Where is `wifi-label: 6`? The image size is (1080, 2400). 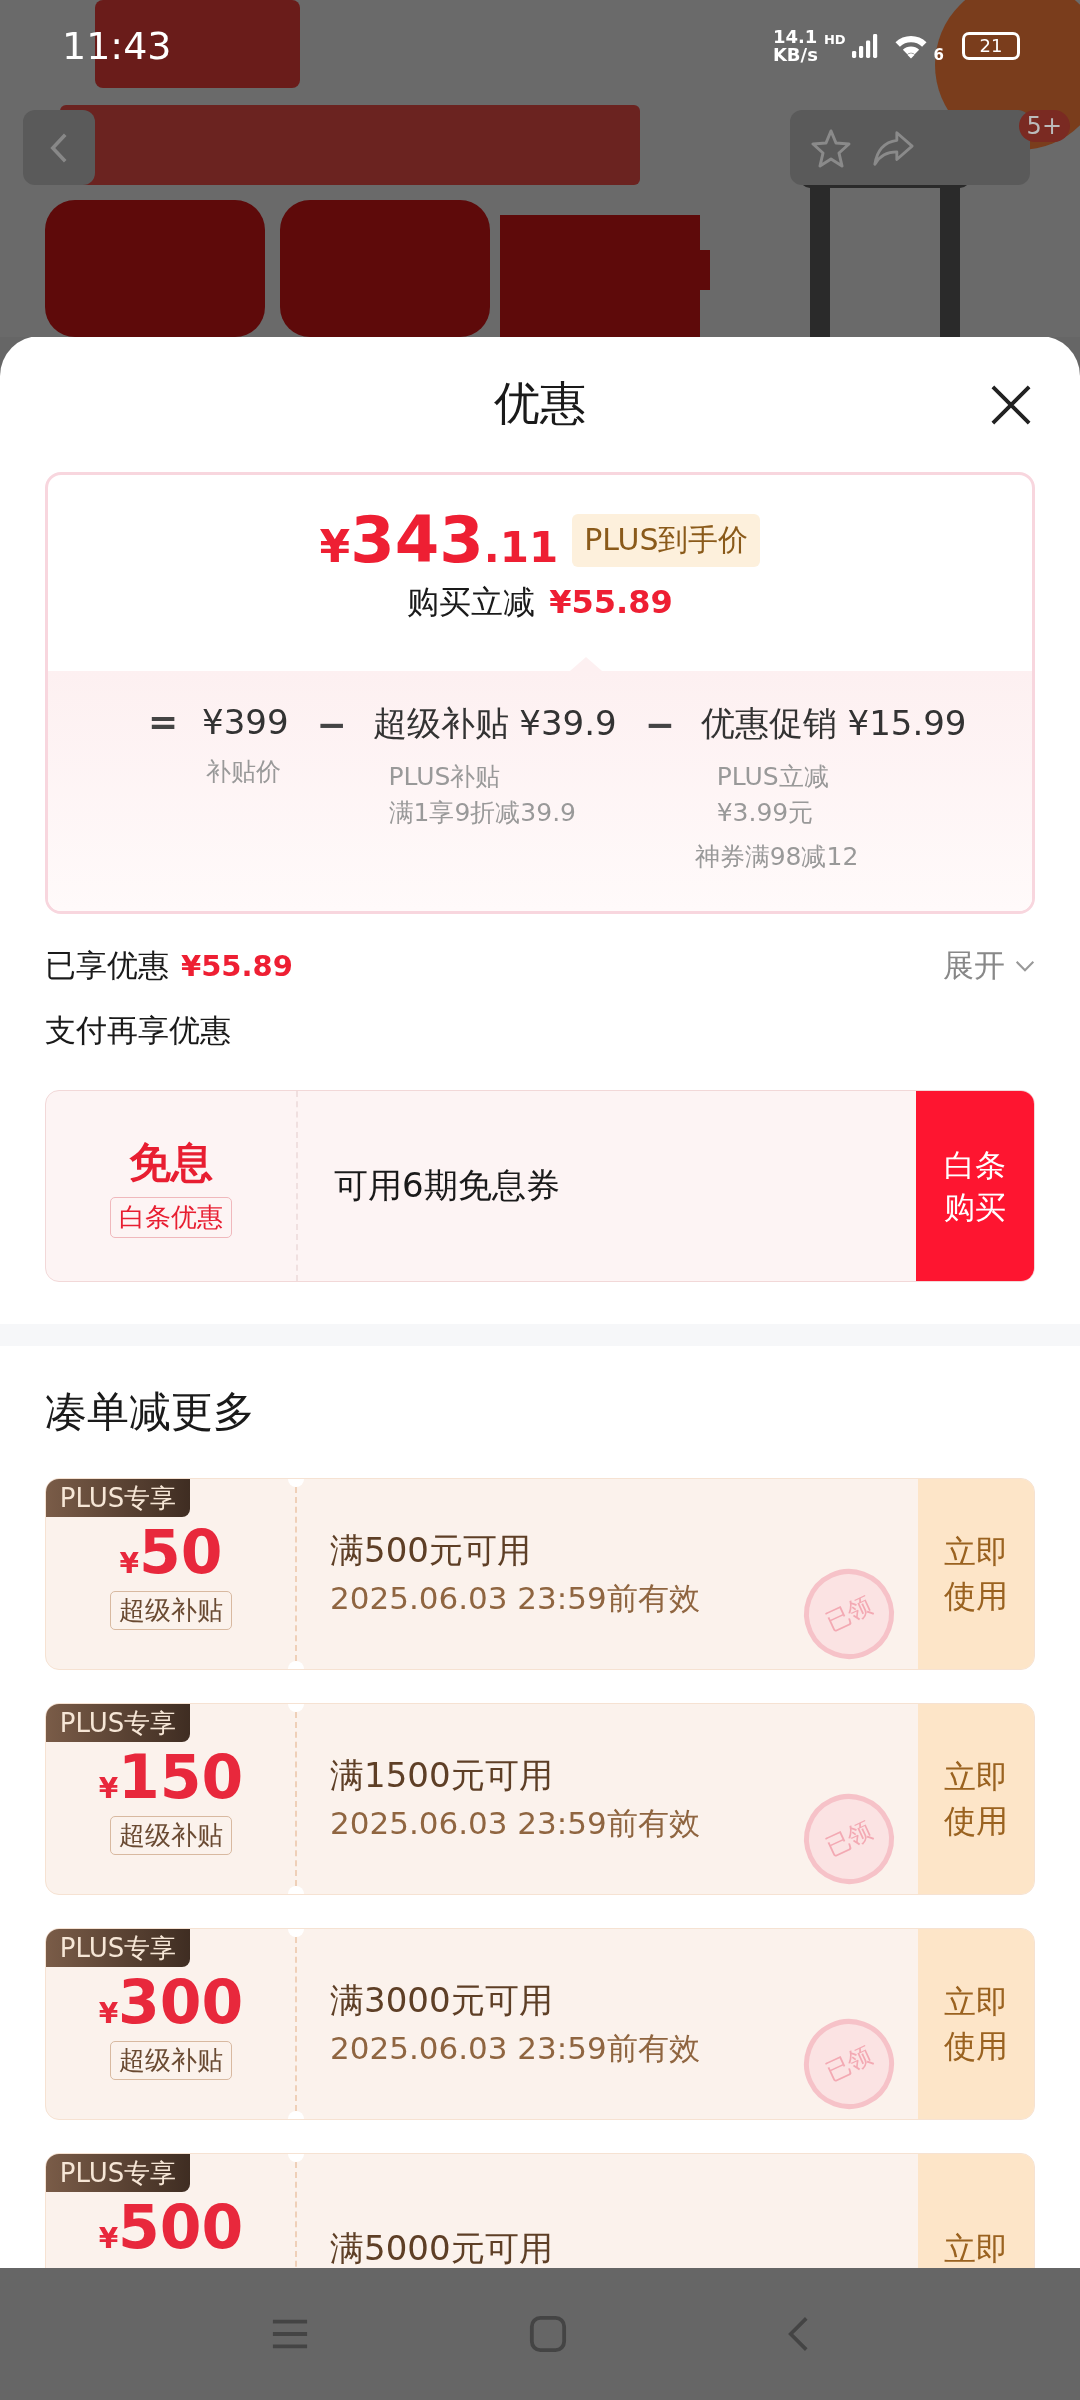 wifi-label: 6 is located at coordinates (938, 55).